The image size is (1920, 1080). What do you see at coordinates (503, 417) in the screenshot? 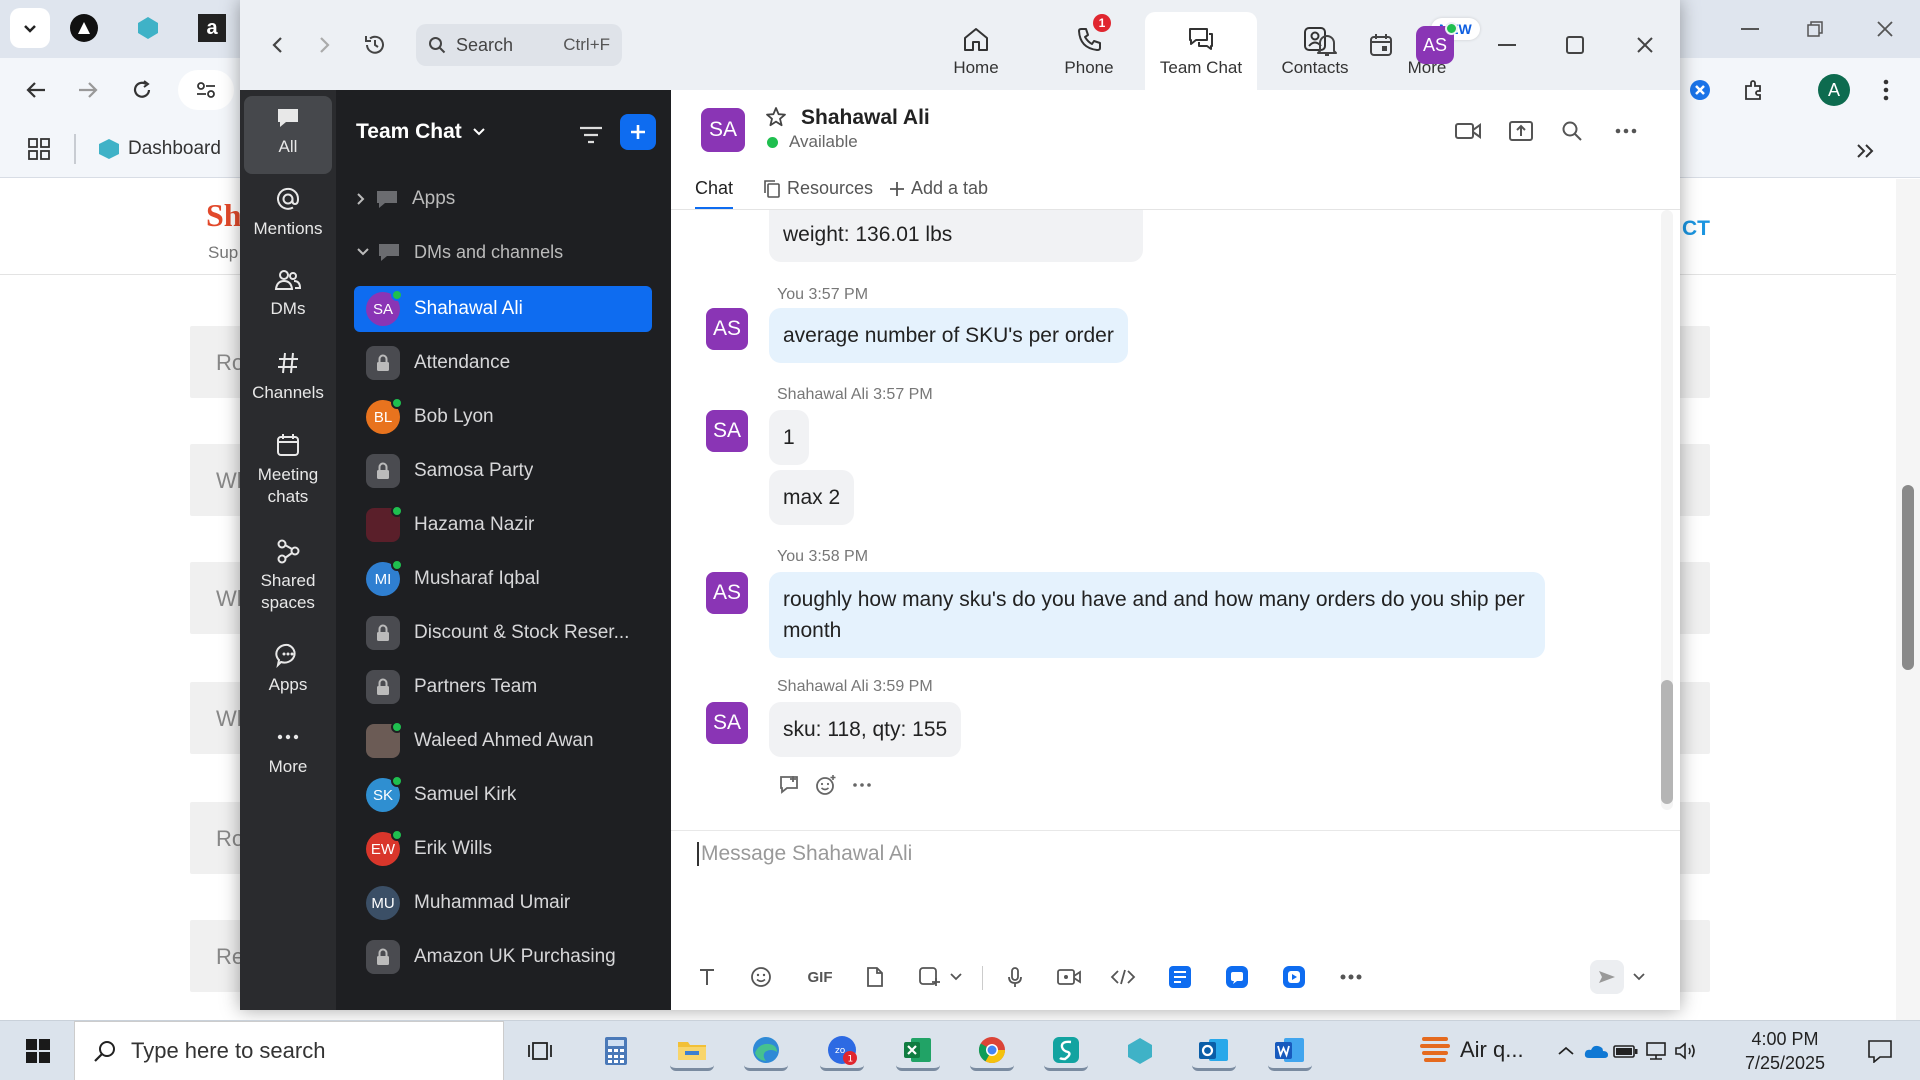
I see `channel-item: BL Bob Lyon` at bounding box center [503, 417].